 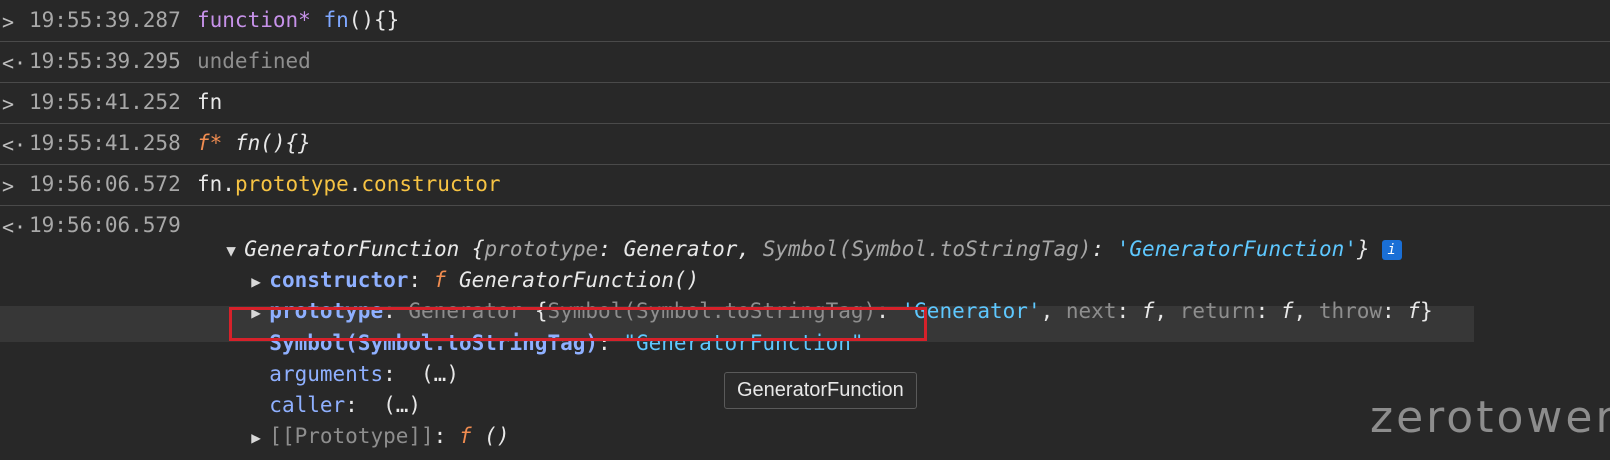 I want to click on console-code: fn, so click(x=210, y=102).